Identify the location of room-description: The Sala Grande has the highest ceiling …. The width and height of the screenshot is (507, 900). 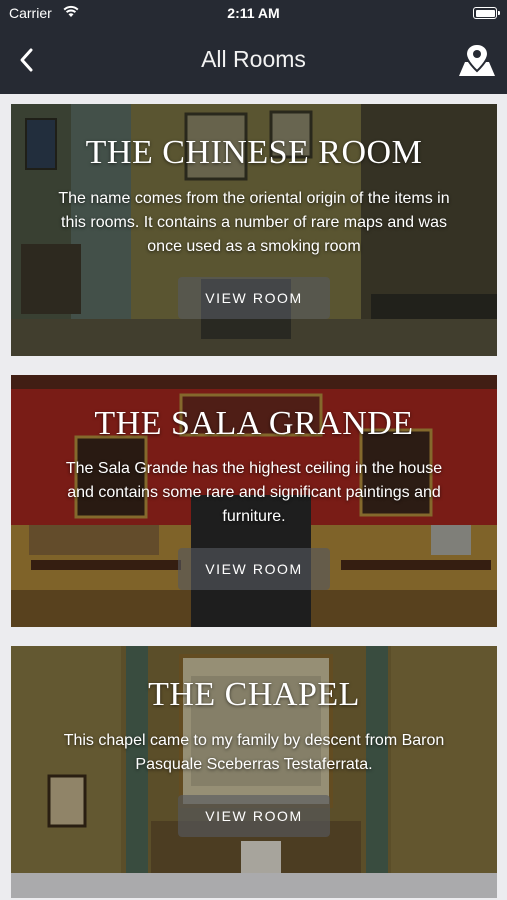
(254, 492).